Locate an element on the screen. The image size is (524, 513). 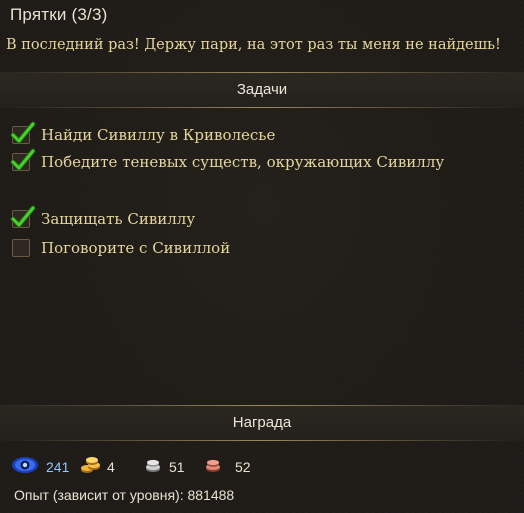
blue-eye-orb-icon is located at coordinates (25, 467).